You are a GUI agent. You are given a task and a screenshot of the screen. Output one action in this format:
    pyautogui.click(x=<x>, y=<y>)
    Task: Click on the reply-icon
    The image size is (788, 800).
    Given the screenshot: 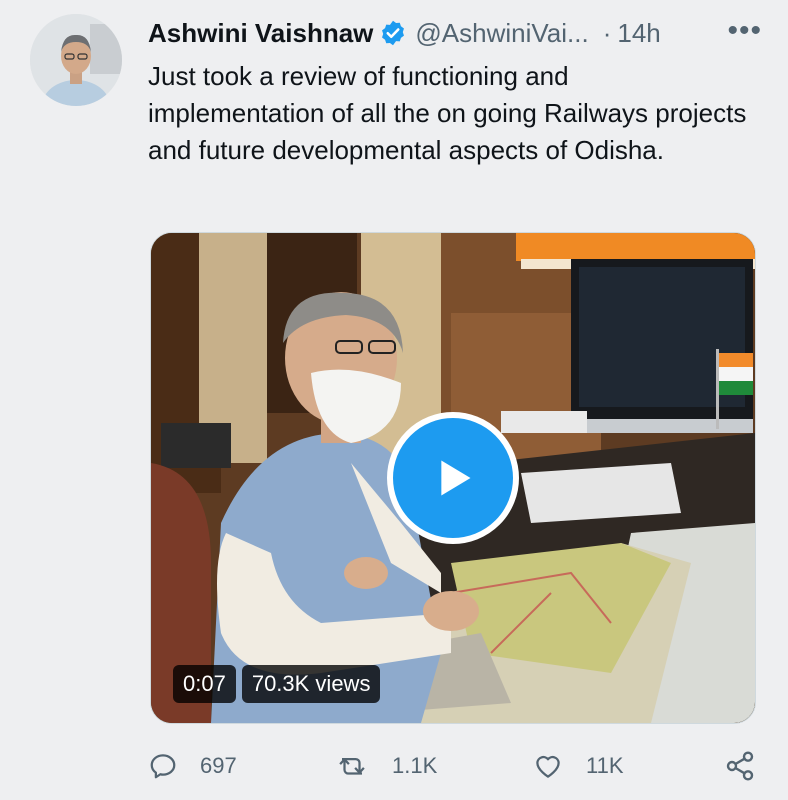 What is the action you would take?
    pyautogui.click(x=163, y=766)
    